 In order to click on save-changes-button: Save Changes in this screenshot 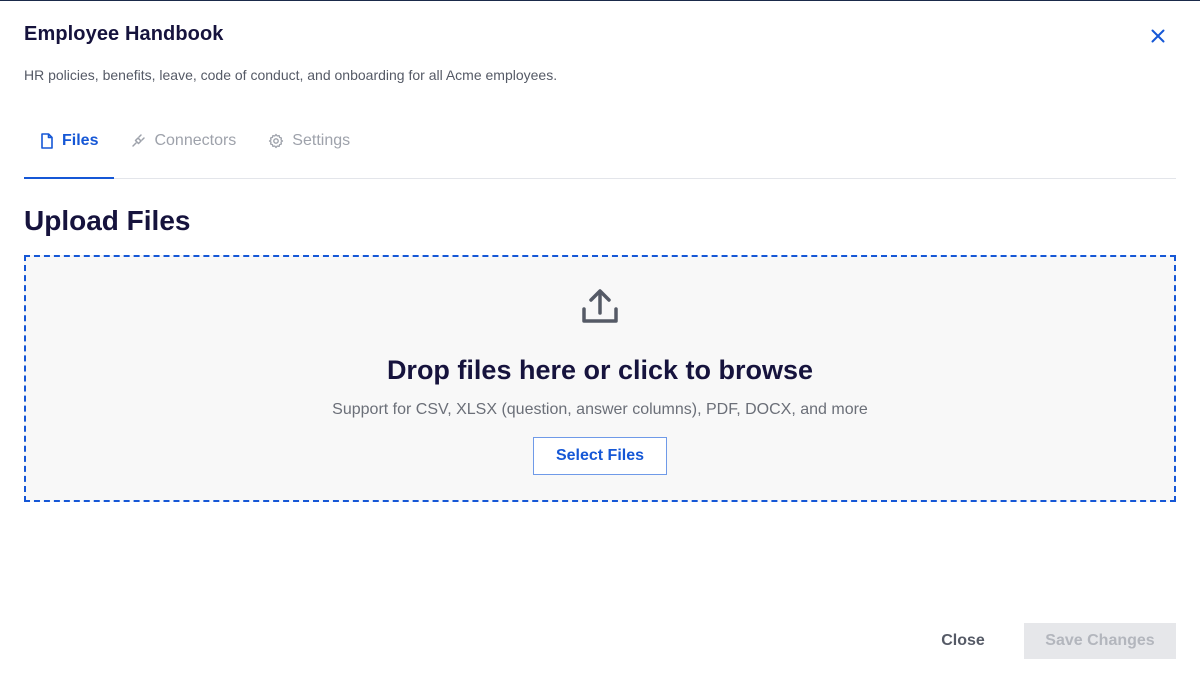, I will do `click(1100, 641)`.